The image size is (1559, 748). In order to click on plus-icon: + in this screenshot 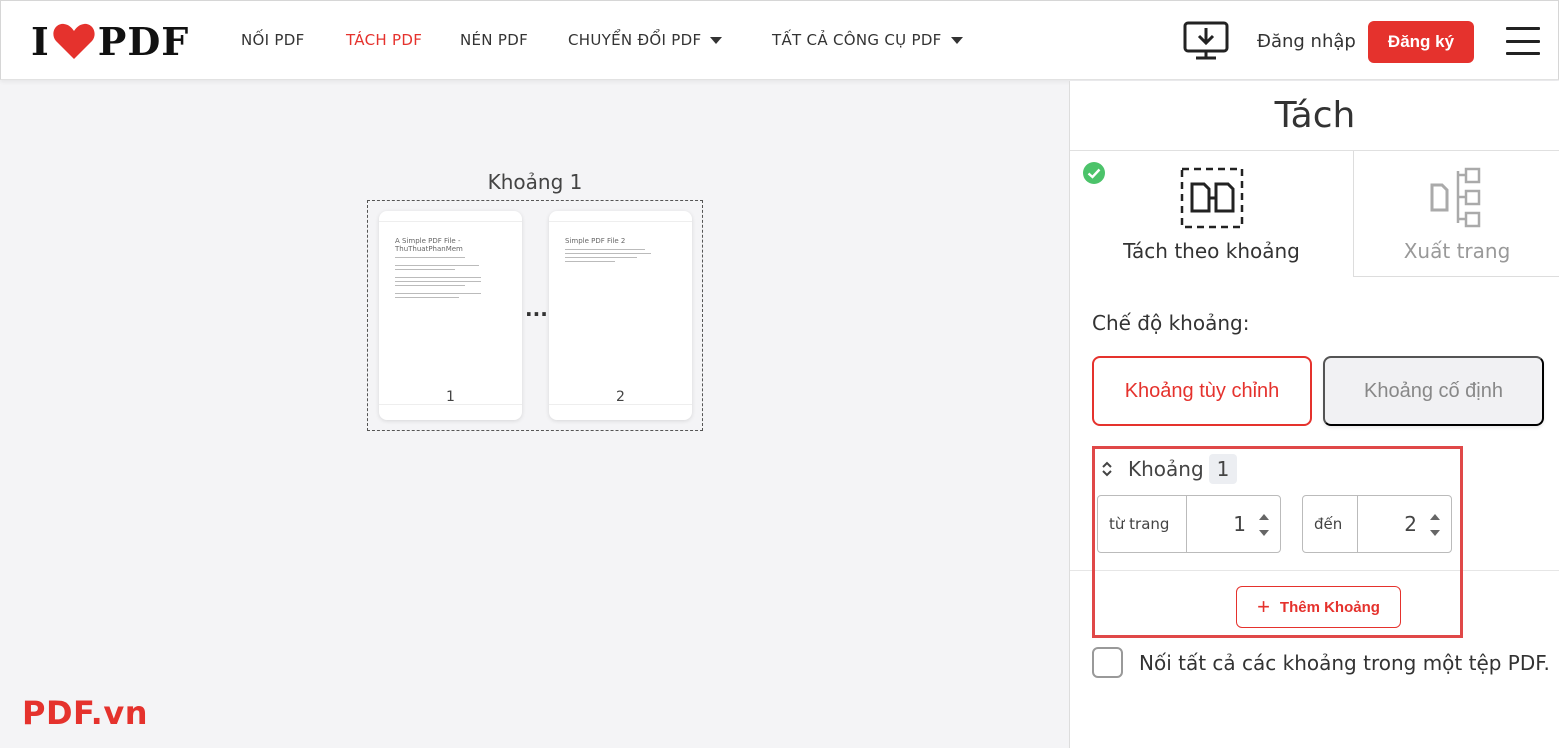, I will do `click(1263, 606)`.